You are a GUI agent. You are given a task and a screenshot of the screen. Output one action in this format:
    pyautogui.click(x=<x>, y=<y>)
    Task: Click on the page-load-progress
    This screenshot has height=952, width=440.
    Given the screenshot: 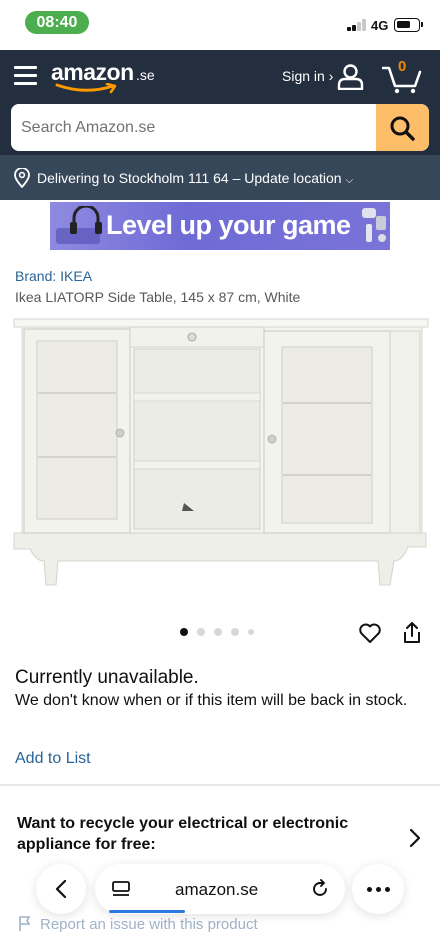 What is the action you would take?
    pyautogui.click(x=147, y=911)
    